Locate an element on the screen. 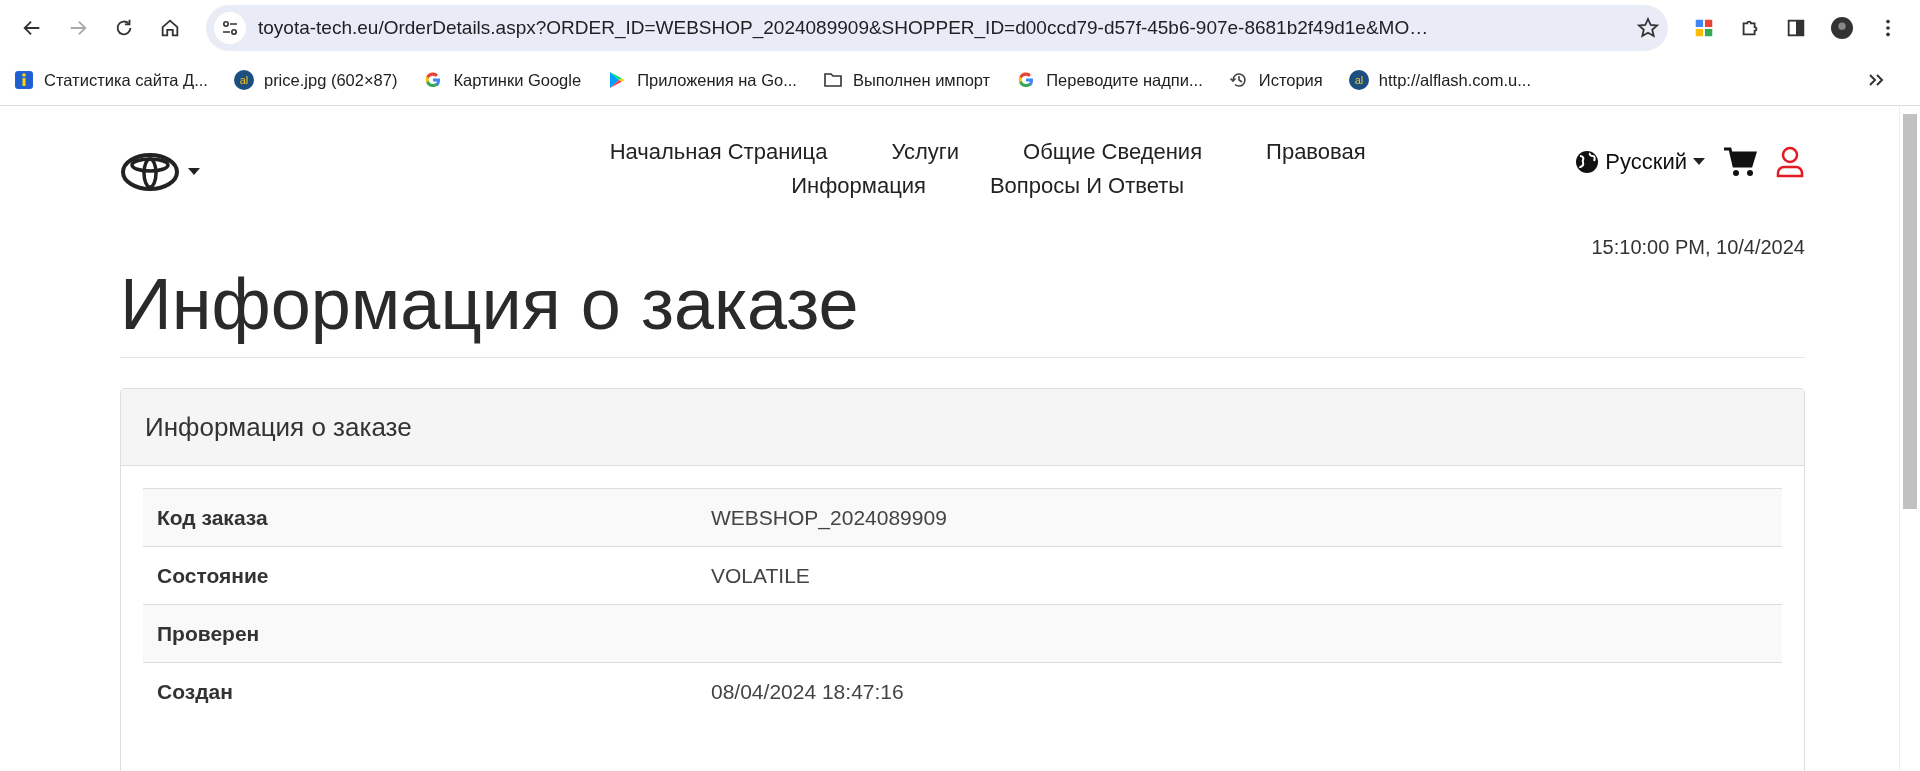  language-dropdown: Русский is located at coordinates (1640, 162).